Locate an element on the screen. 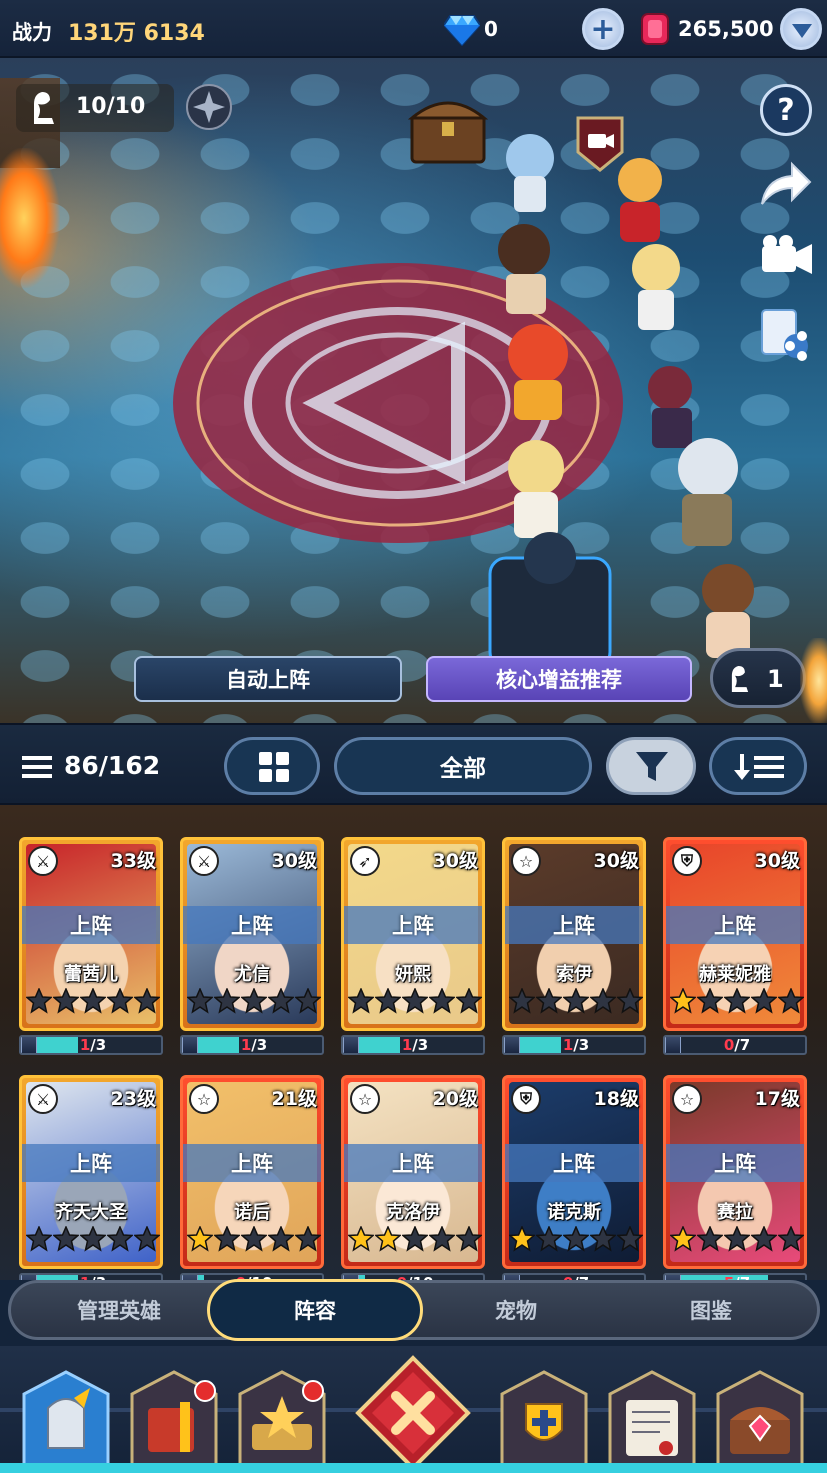 The height and width of the screenshot is (1473, 827). video-camera-icon is located at coordinates (786, 256).